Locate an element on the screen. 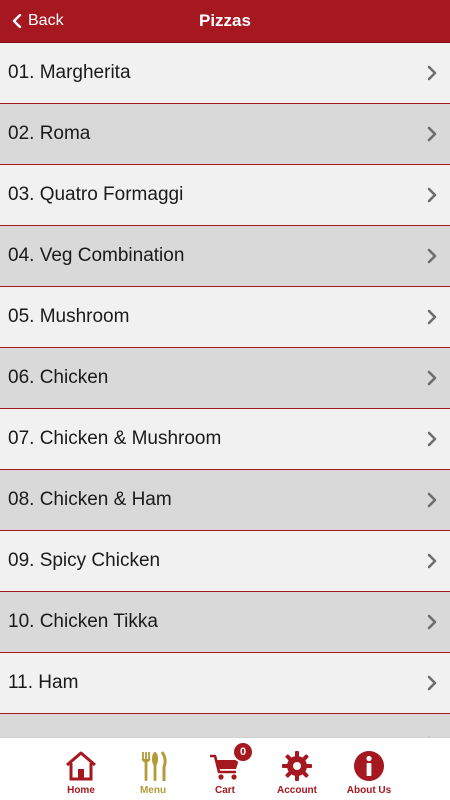  menu-item-label: 03. Quatro Formaggi is located at coordinates (96, 194).